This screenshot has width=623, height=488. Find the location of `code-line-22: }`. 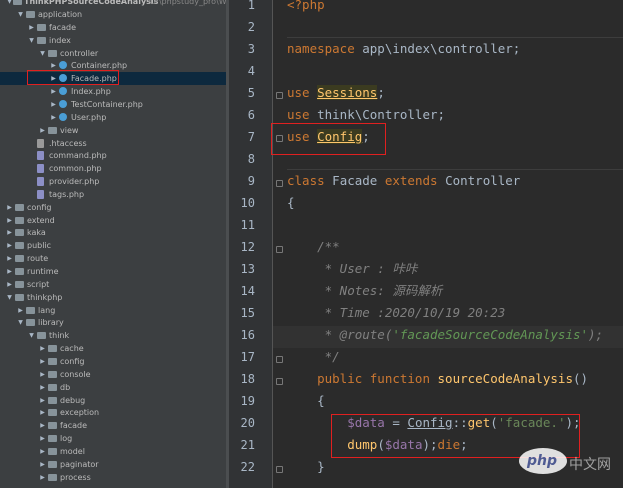

code-line-22: } is located at coordinates (306, 466).